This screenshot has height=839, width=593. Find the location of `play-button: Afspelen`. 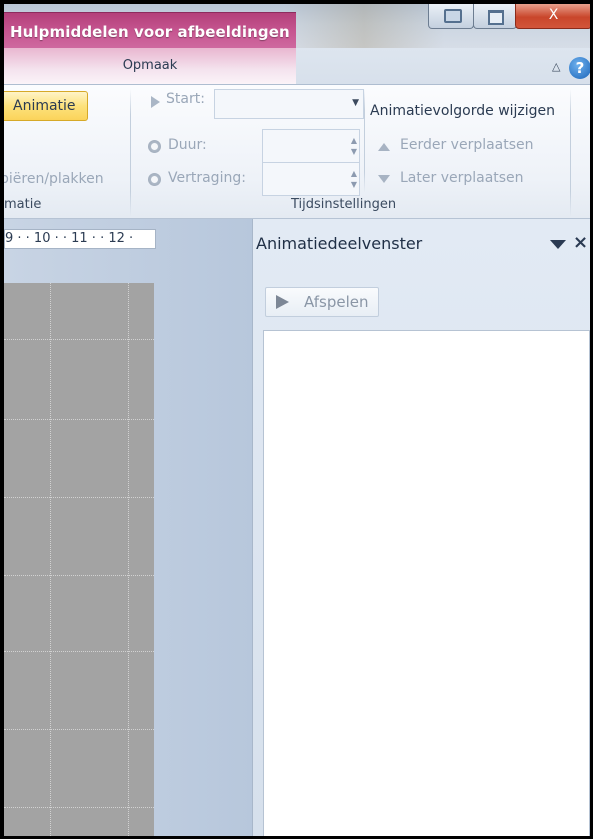

play-button: Afspelen is located at coordinates (322, 302).